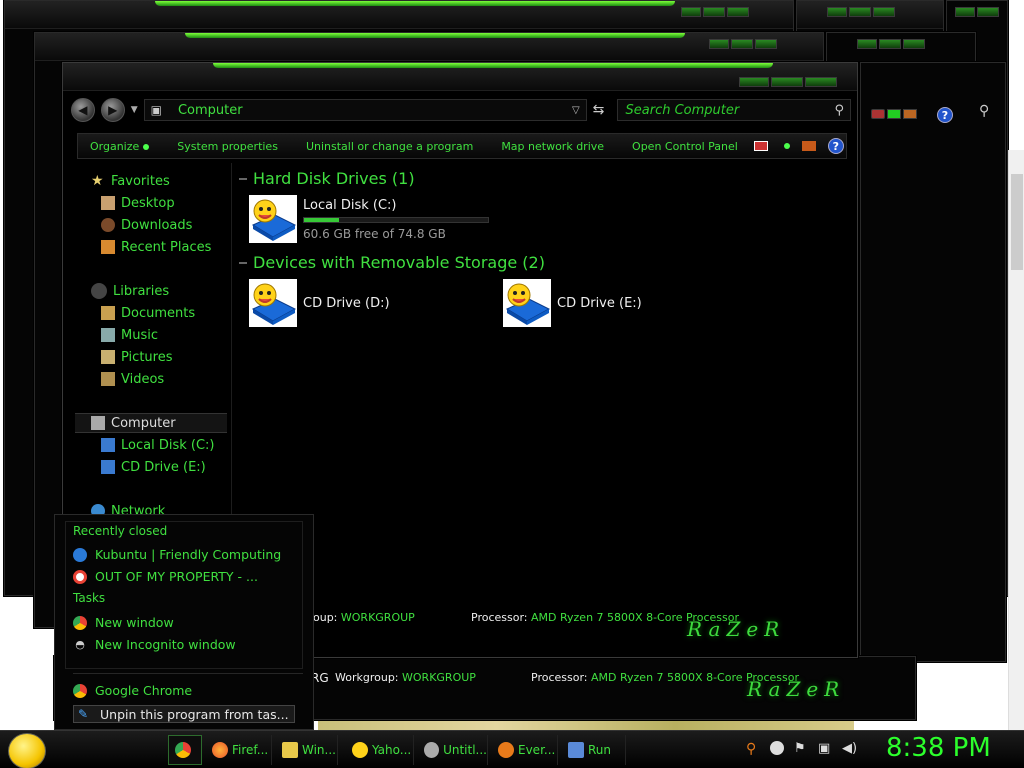  What do you see at coordinates (594, 750) in the screenshot?
I see `taskbar-run: Run` at bounding box center [594, 750].